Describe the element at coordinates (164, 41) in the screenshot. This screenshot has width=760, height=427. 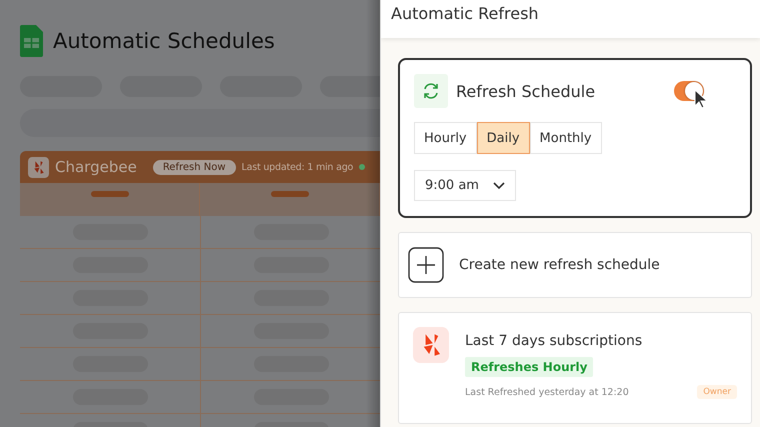
I see `page-title: Automatic Schedules` at that location.